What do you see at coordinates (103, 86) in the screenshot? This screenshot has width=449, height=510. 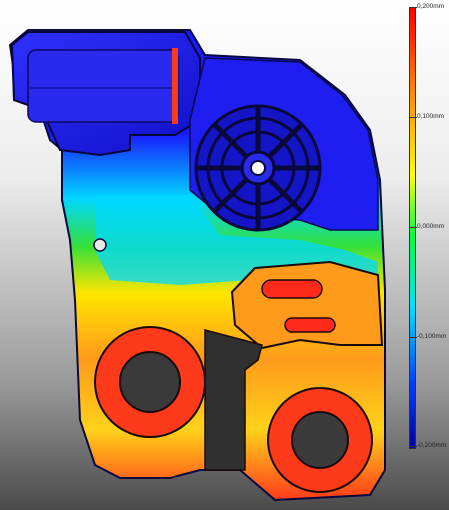 I see `motor-cylinder` at bounding box center [103, 86].